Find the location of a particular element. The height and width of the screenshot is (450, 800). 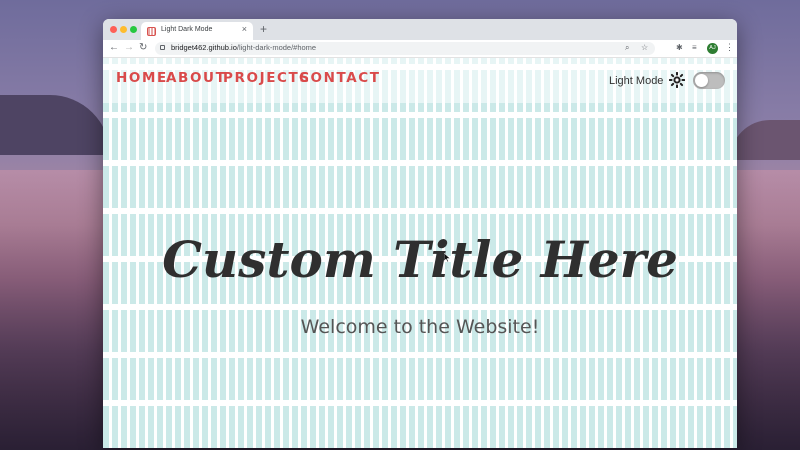

mouse-cursor-icon is located at coordinates (447, 257).